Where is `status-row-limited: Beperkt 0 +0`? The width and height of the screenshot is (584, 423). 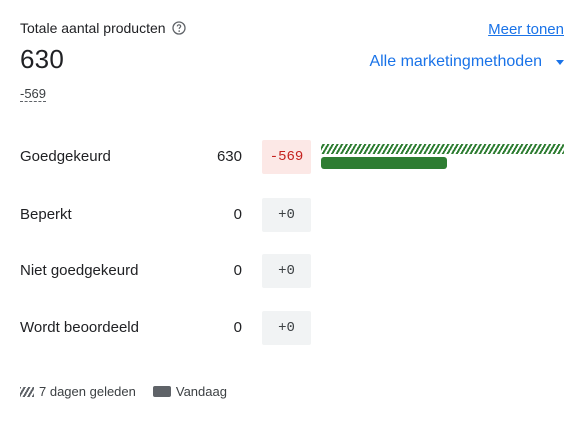 status-row-limited: Beperkt 0 +0 is located at coordinates (292, 215).